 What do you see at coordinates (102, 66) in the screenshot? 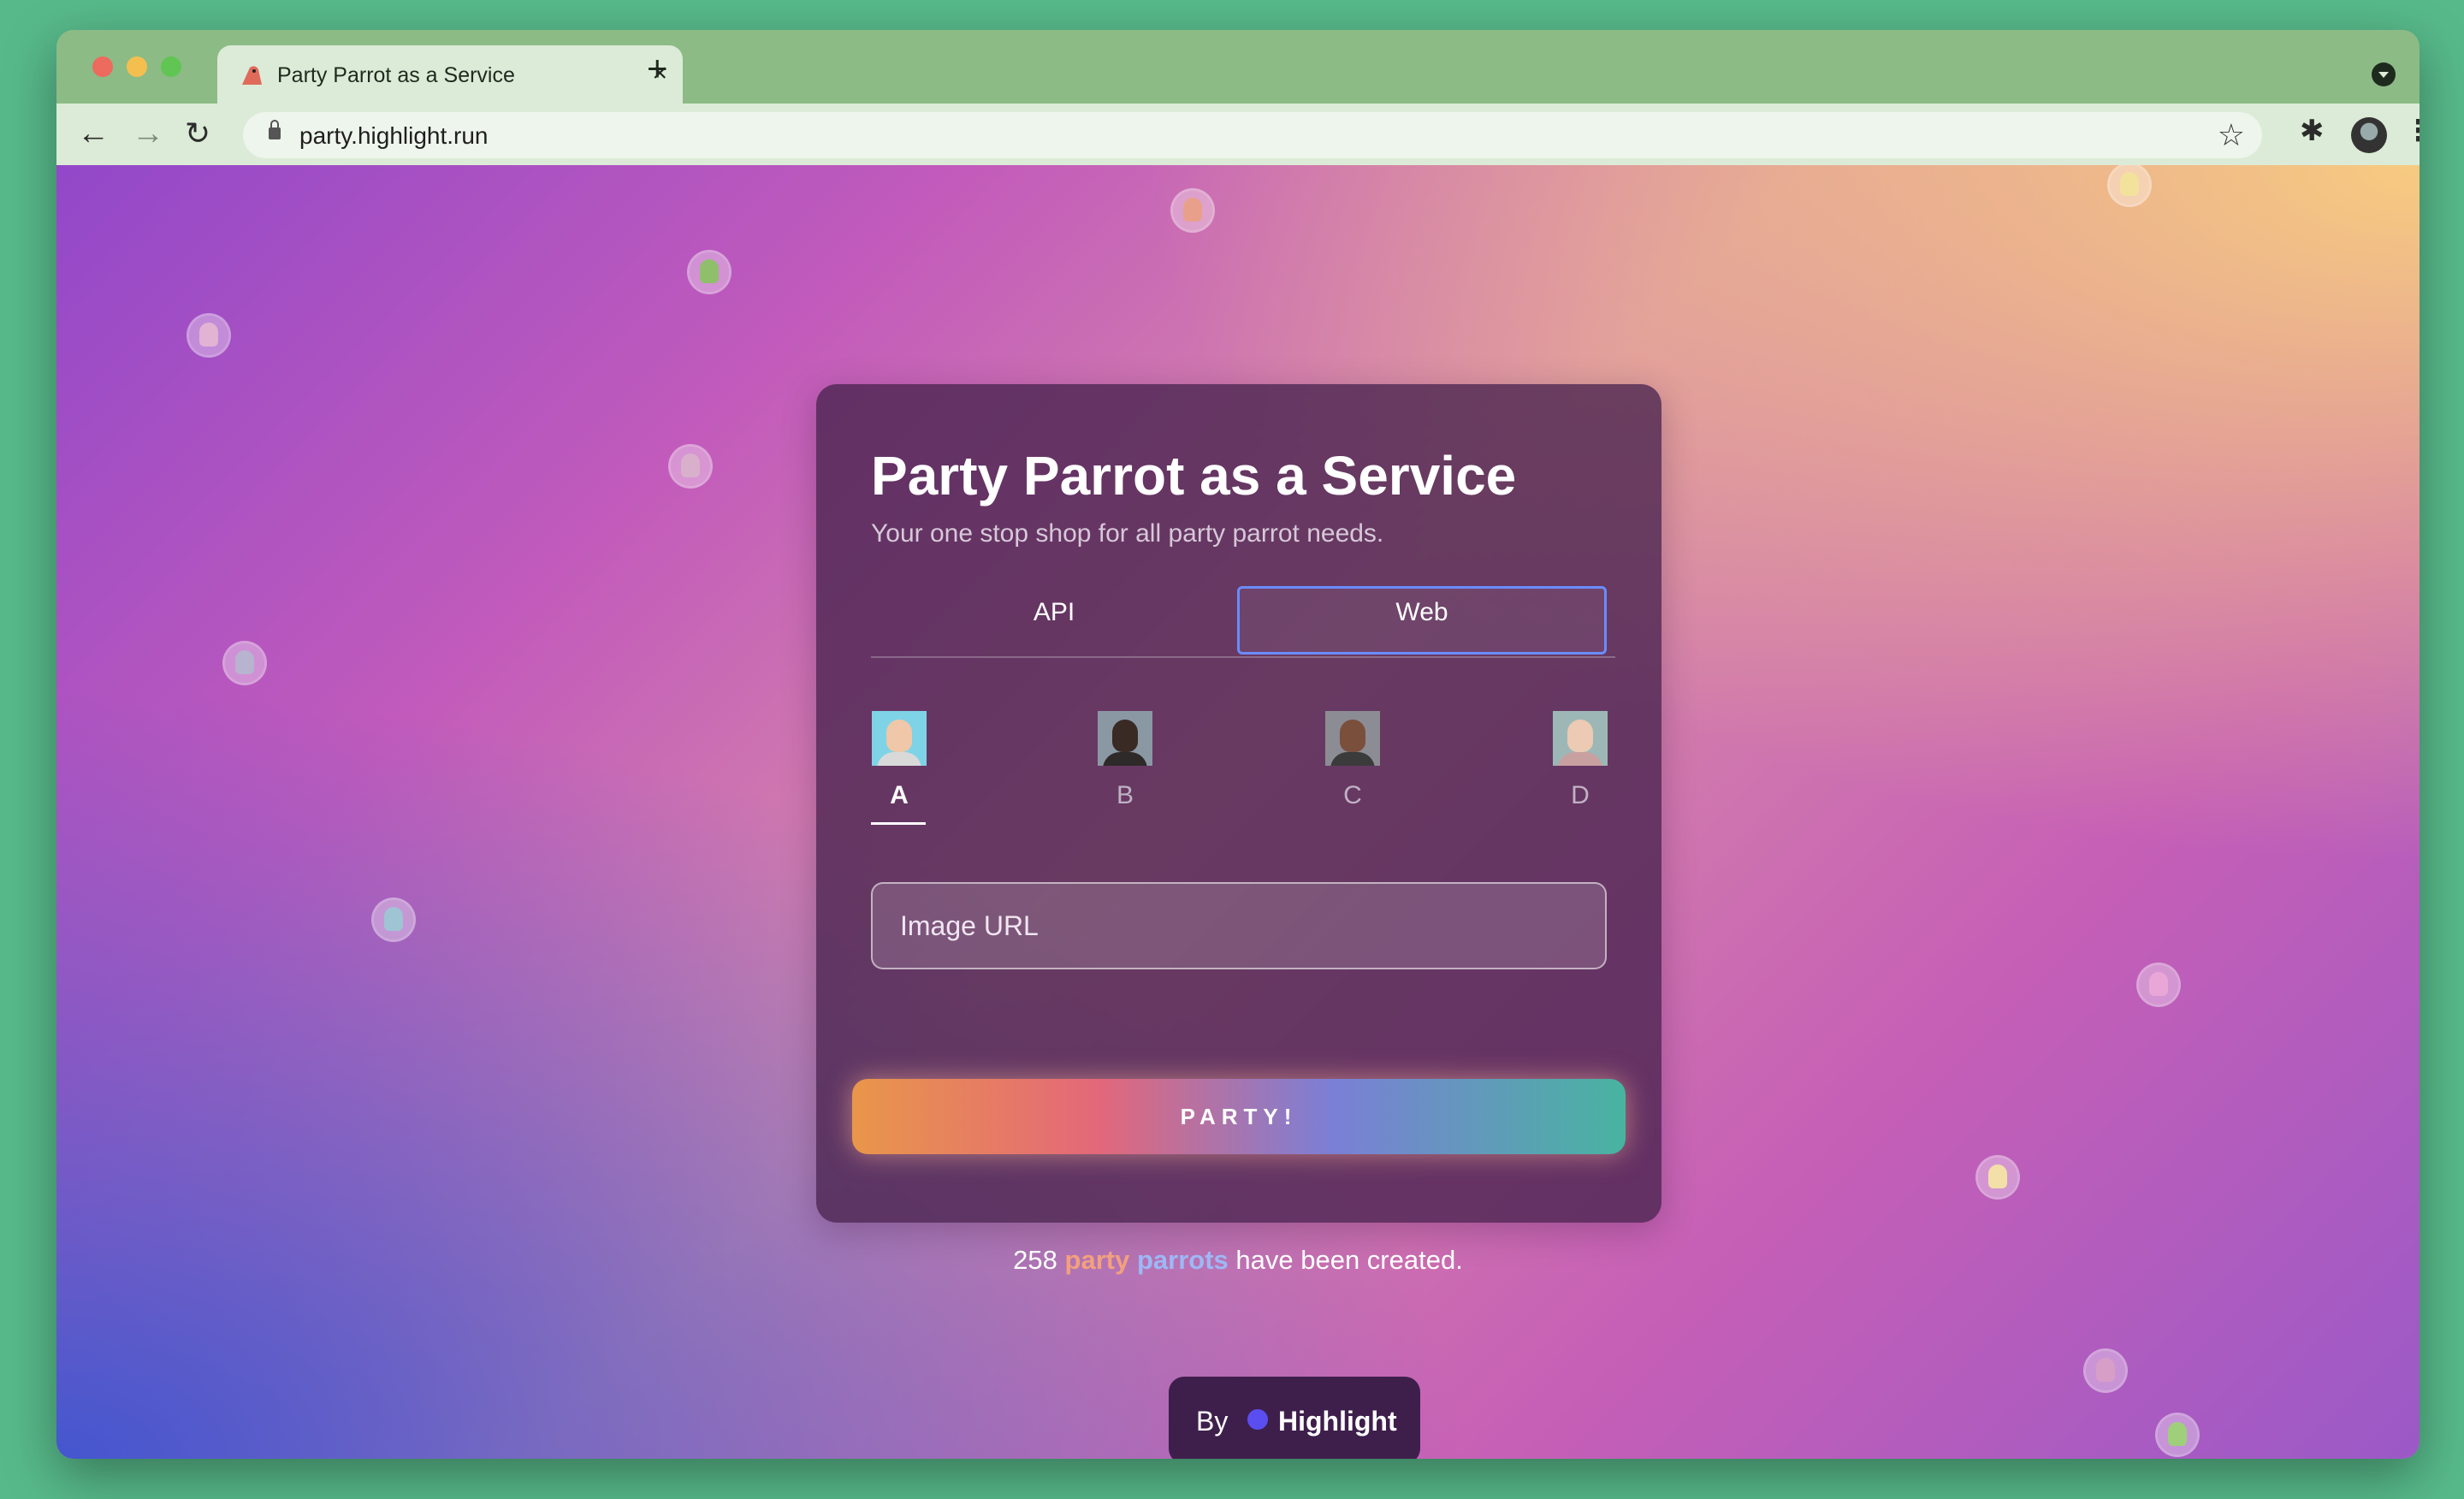
I see `close-window-button` at bounding box center [102, 66].